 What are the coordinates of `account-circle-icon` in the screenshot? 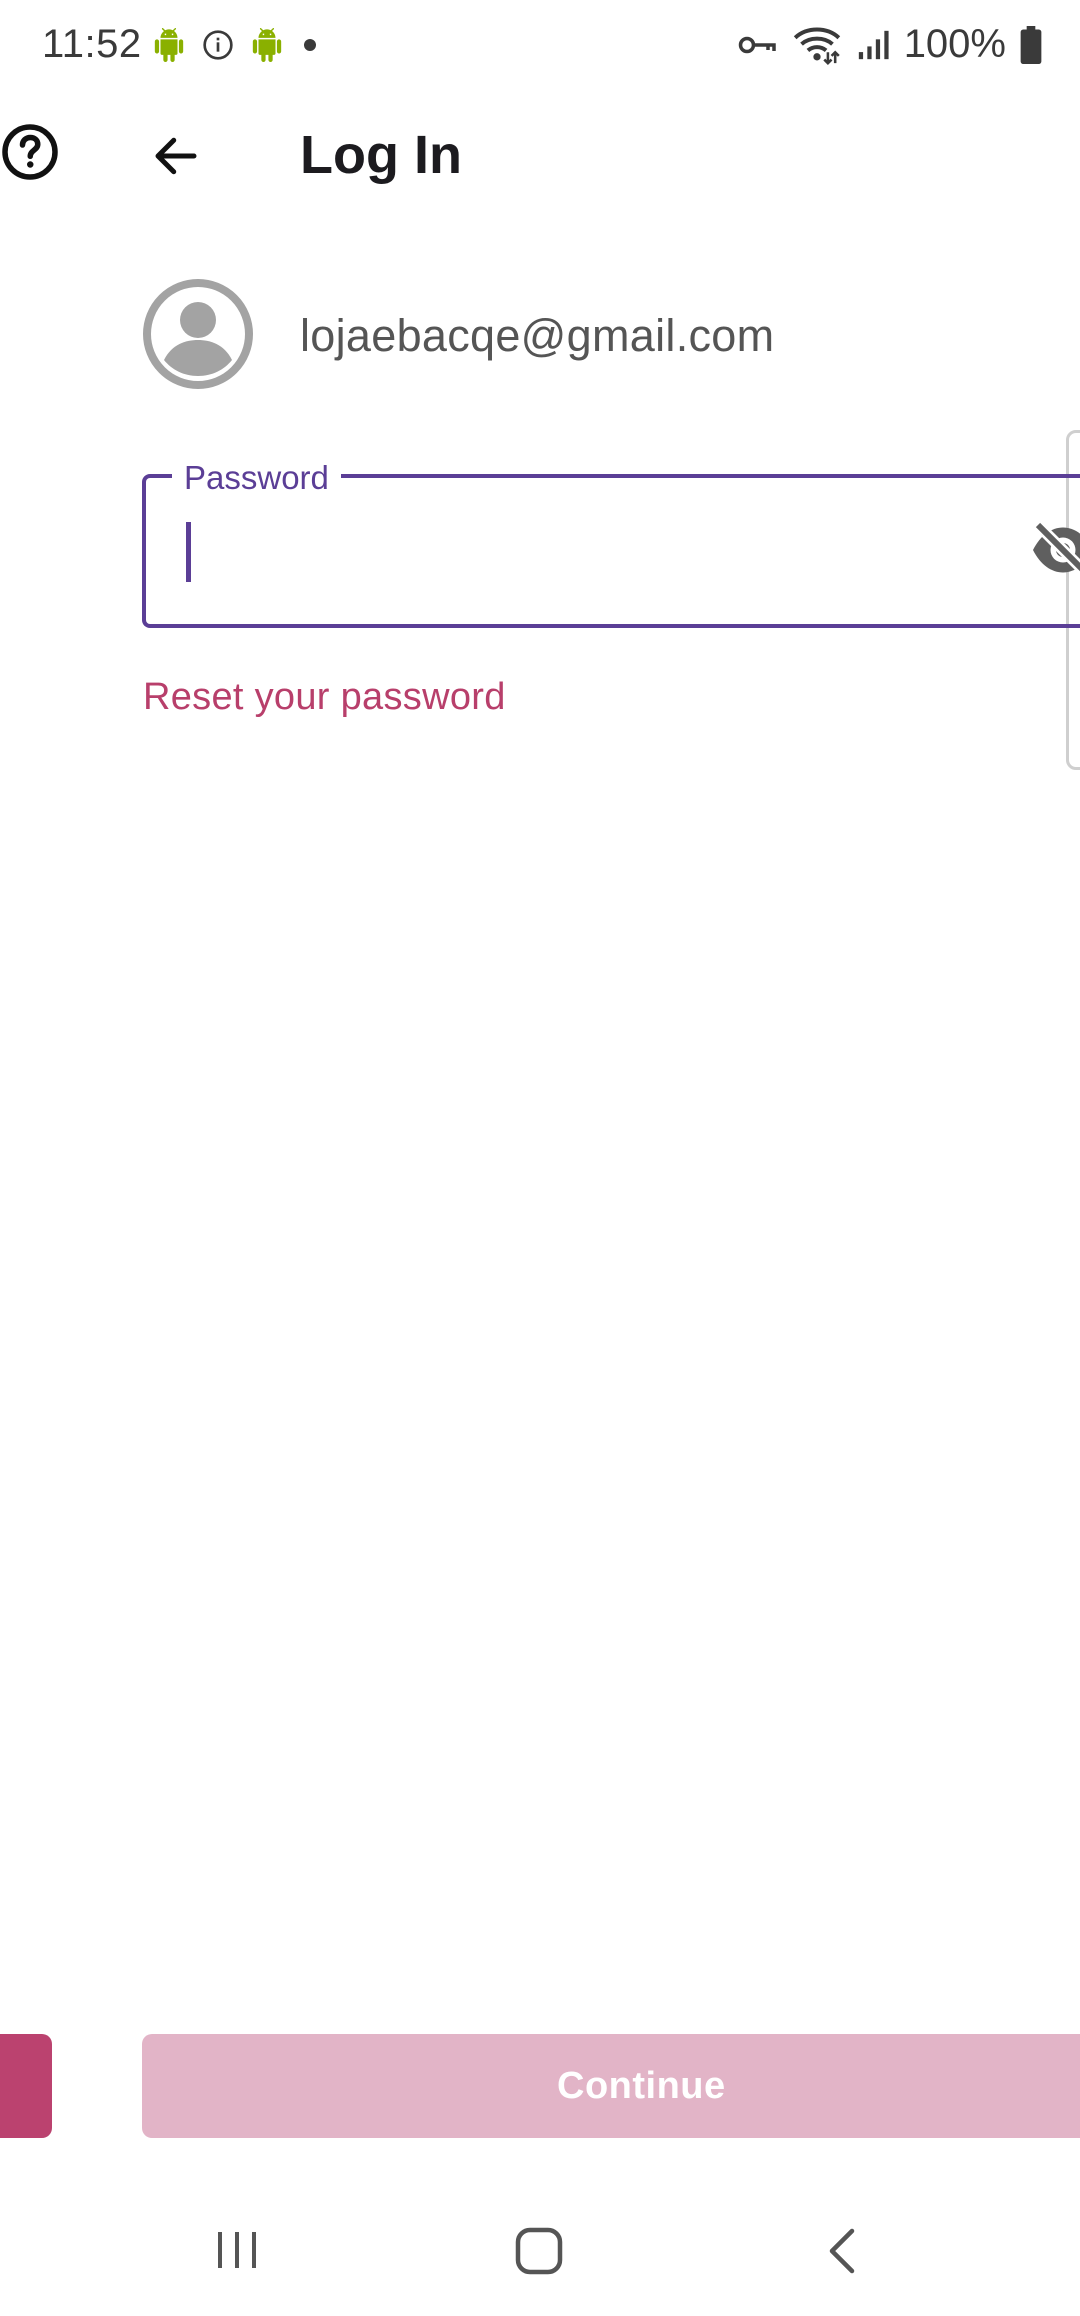 It's located at (198, 334).